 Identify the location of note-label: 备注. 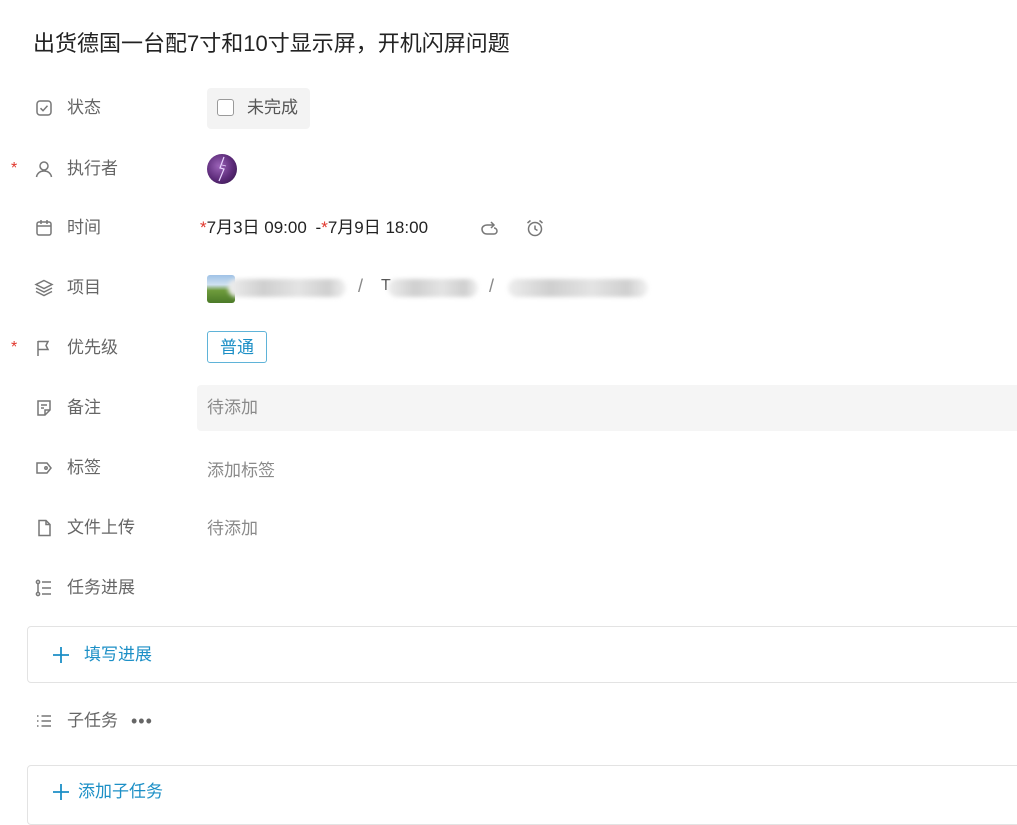
(84, 407).